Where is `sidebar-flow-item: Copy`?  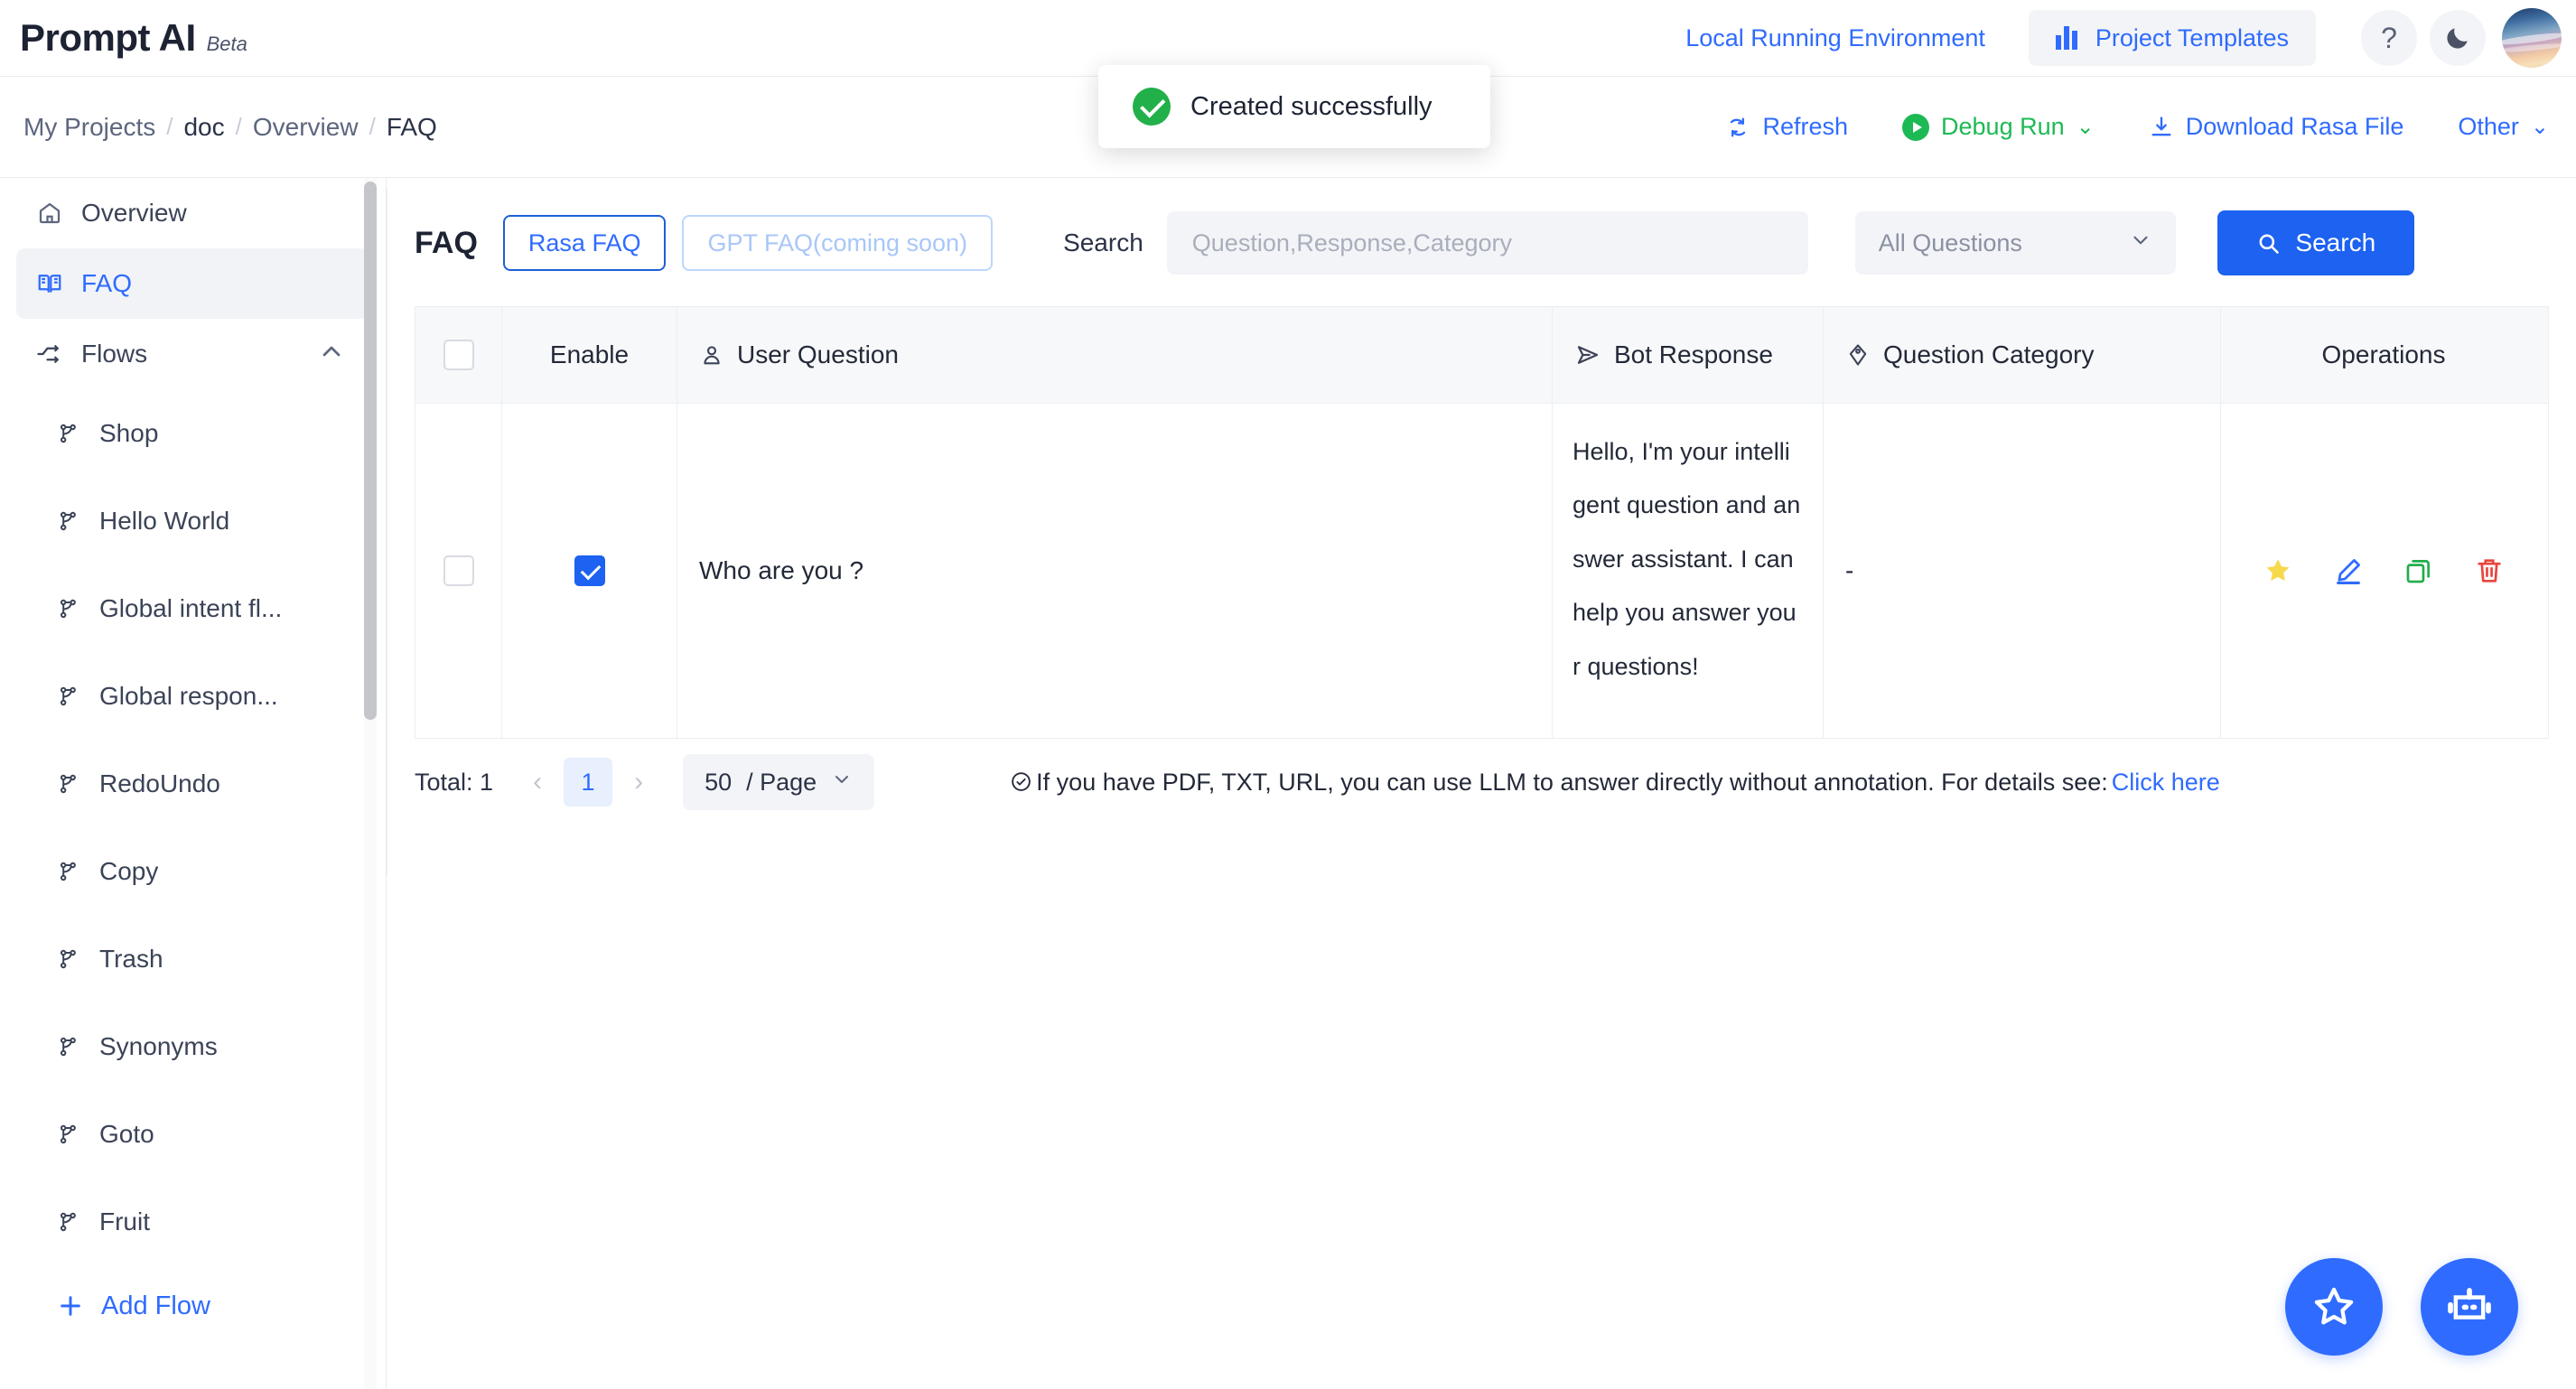 sidebar-flow-item: Copy is located at coordinates (193, 871).